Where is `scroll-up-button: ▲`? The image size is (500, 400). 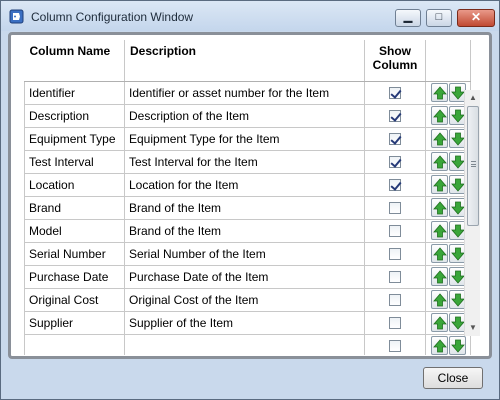
scroll-up-button: ▲ is located at coordinates (473, 98).